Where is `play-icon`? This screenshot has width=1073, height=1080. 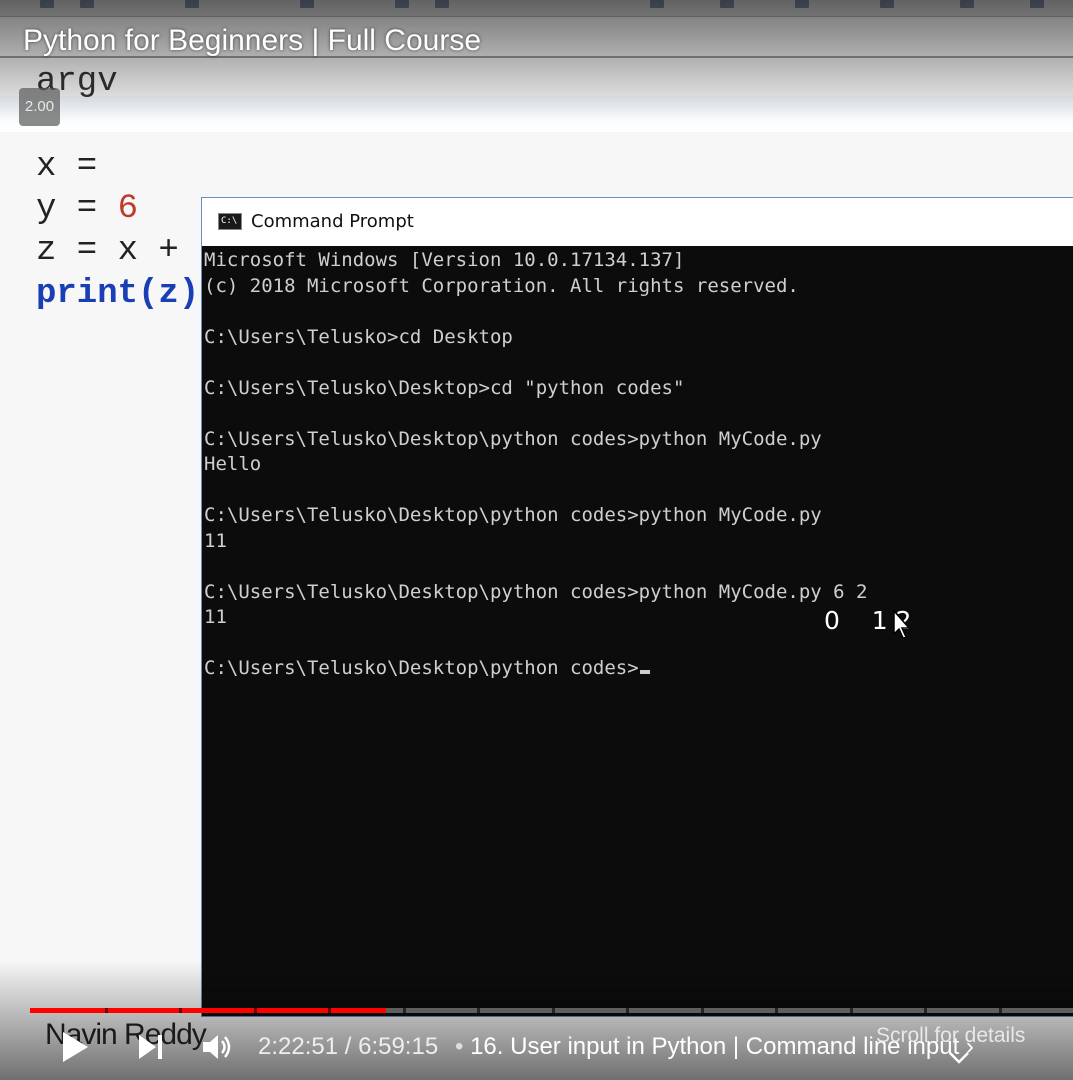
play-icon is located at coordinates (75, 1047).